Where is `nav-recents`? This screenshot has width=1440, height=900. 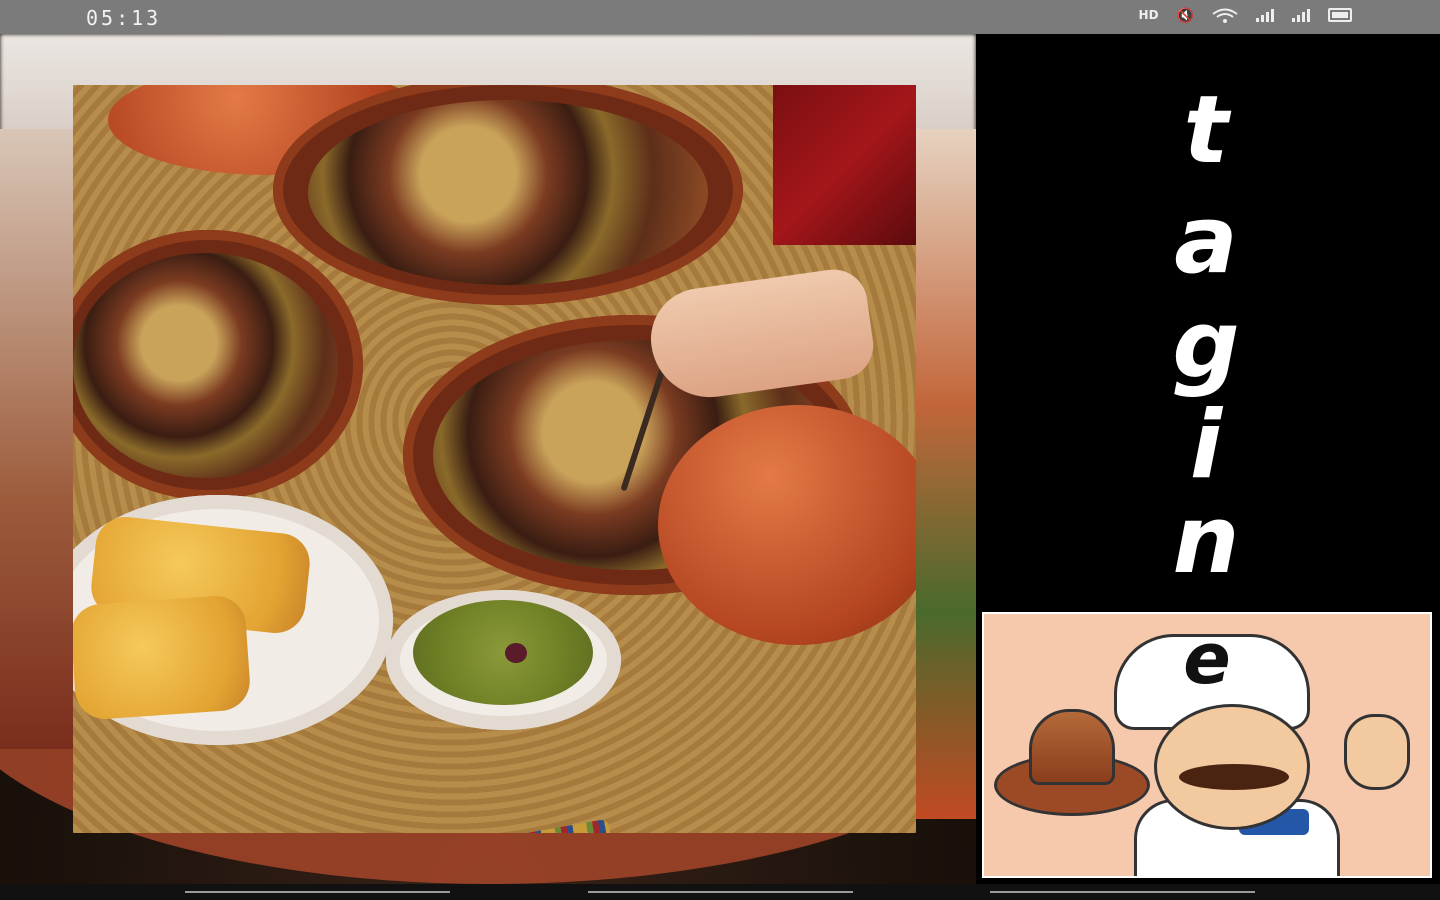
nav-recents is located at coordinates (1122, 892).